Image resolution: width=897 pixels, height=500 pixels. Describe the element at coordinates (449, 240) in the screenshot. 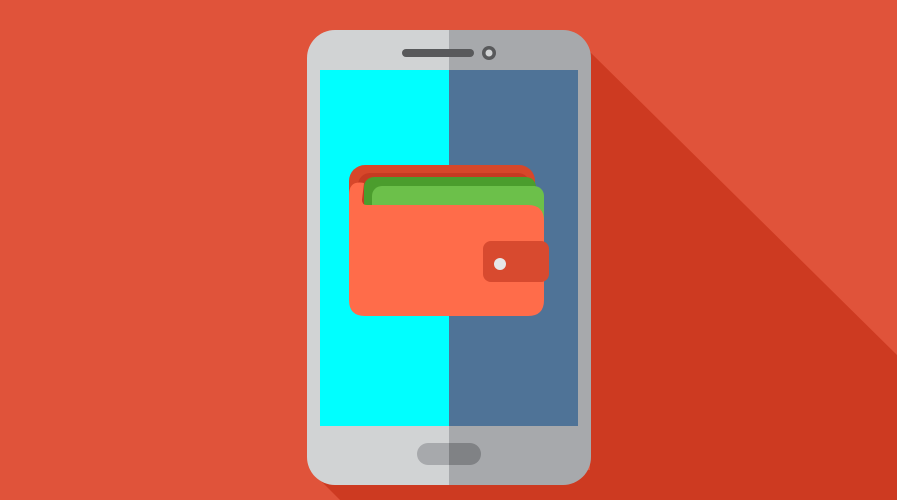

I see `wallet-icon` at that location.